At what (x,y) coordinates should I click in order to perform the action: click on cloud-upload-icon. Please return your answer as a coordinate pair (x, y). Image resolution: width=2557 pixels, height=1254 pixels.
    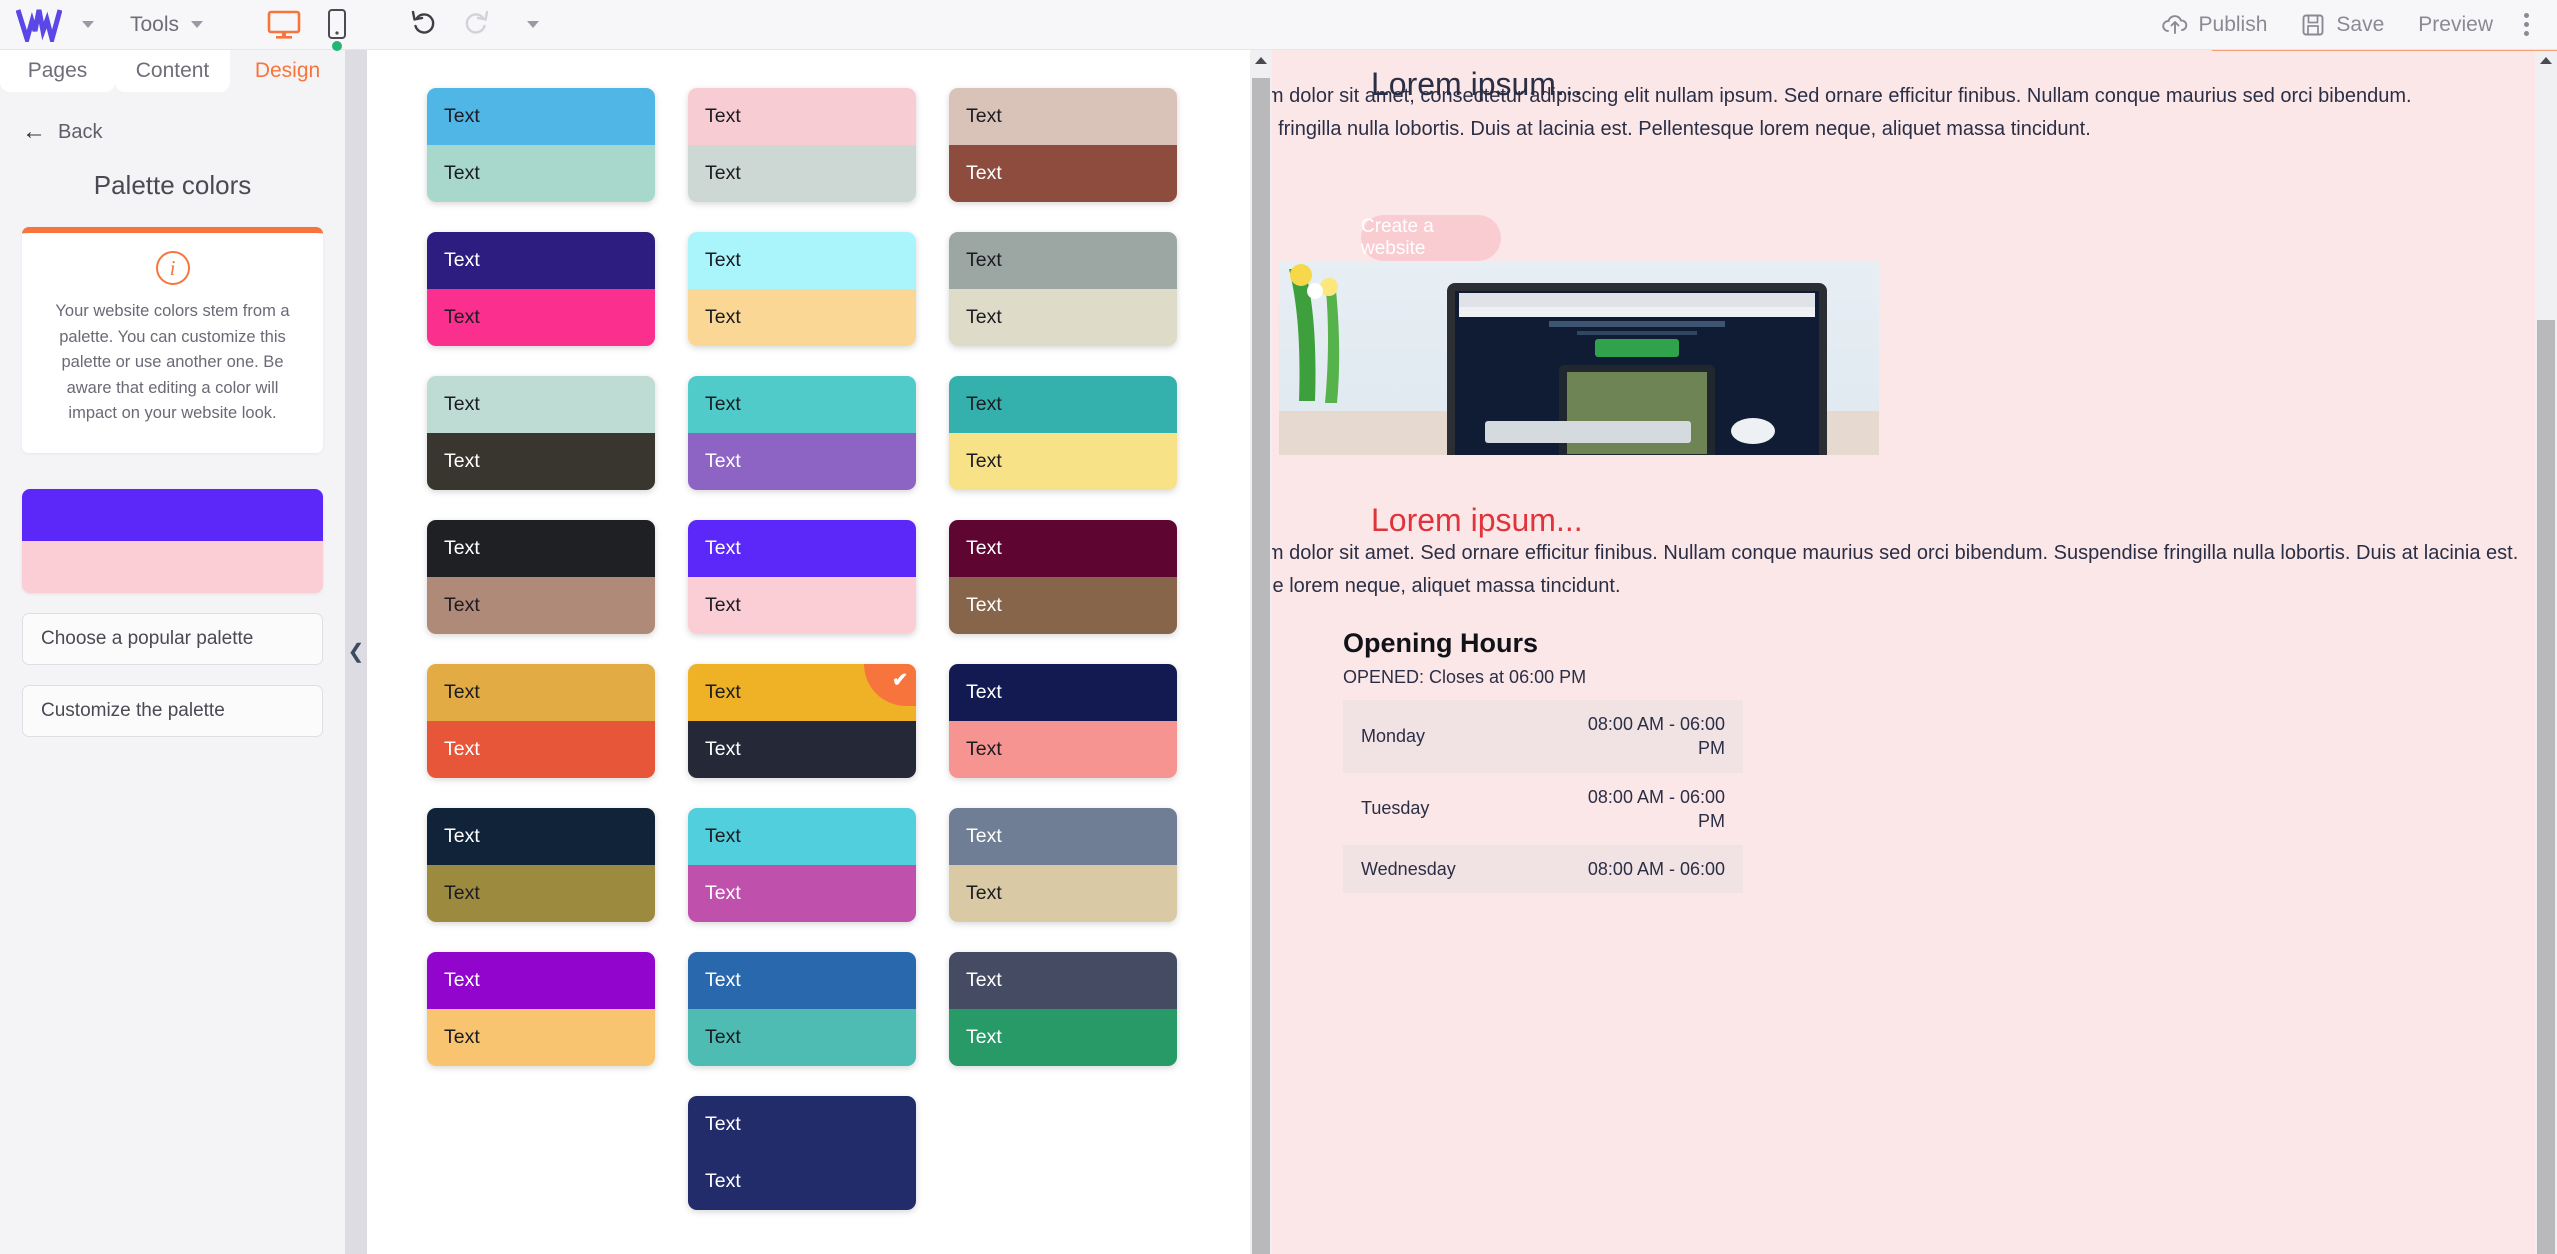
    Looking at the image, I should click on (2174, 24).